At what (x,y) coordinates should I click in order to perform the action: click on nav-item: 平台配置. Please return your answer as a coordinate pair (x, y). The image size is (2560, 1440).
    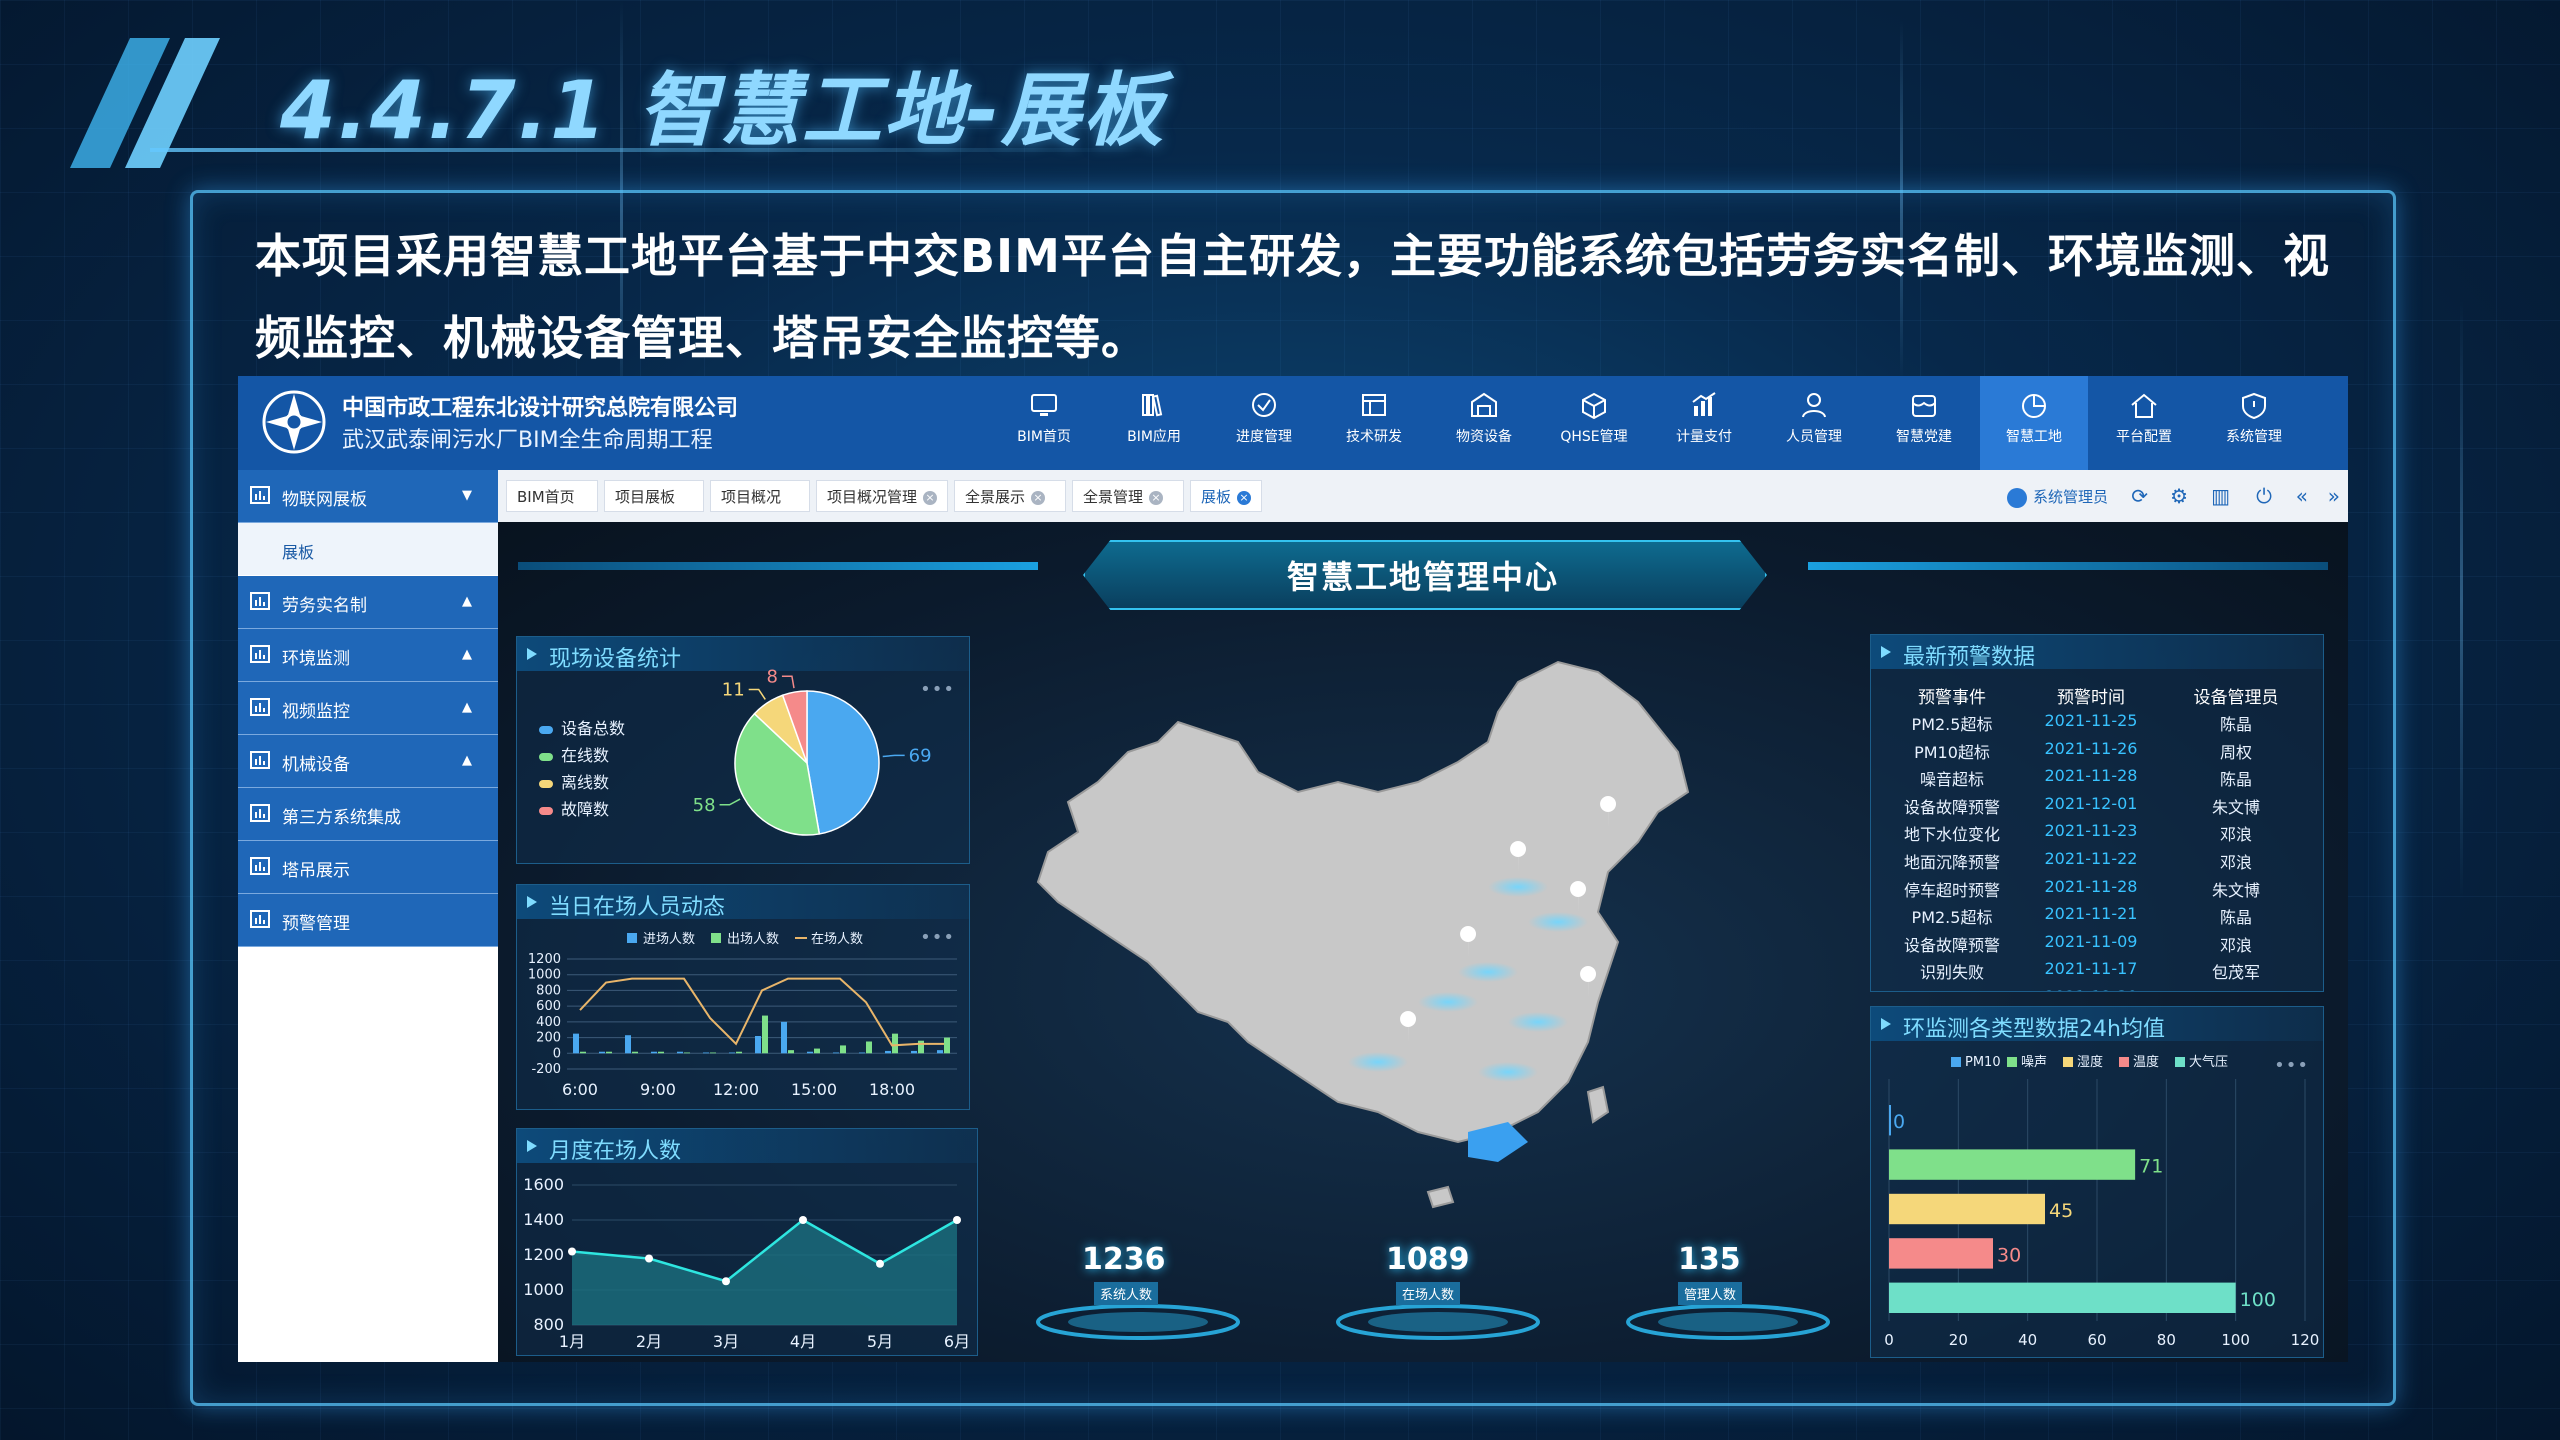
    Looking at the image, I should click on (2144, 423).